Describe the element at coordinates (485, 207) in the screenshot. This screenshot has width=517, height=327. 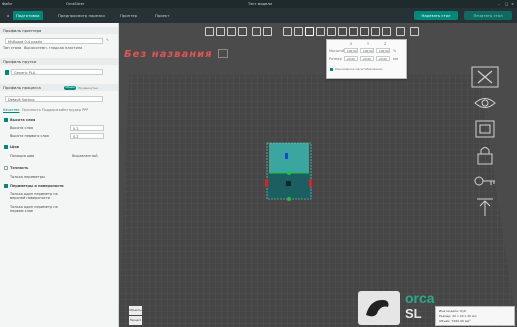
I see `lift-arrow-icon` at that location.